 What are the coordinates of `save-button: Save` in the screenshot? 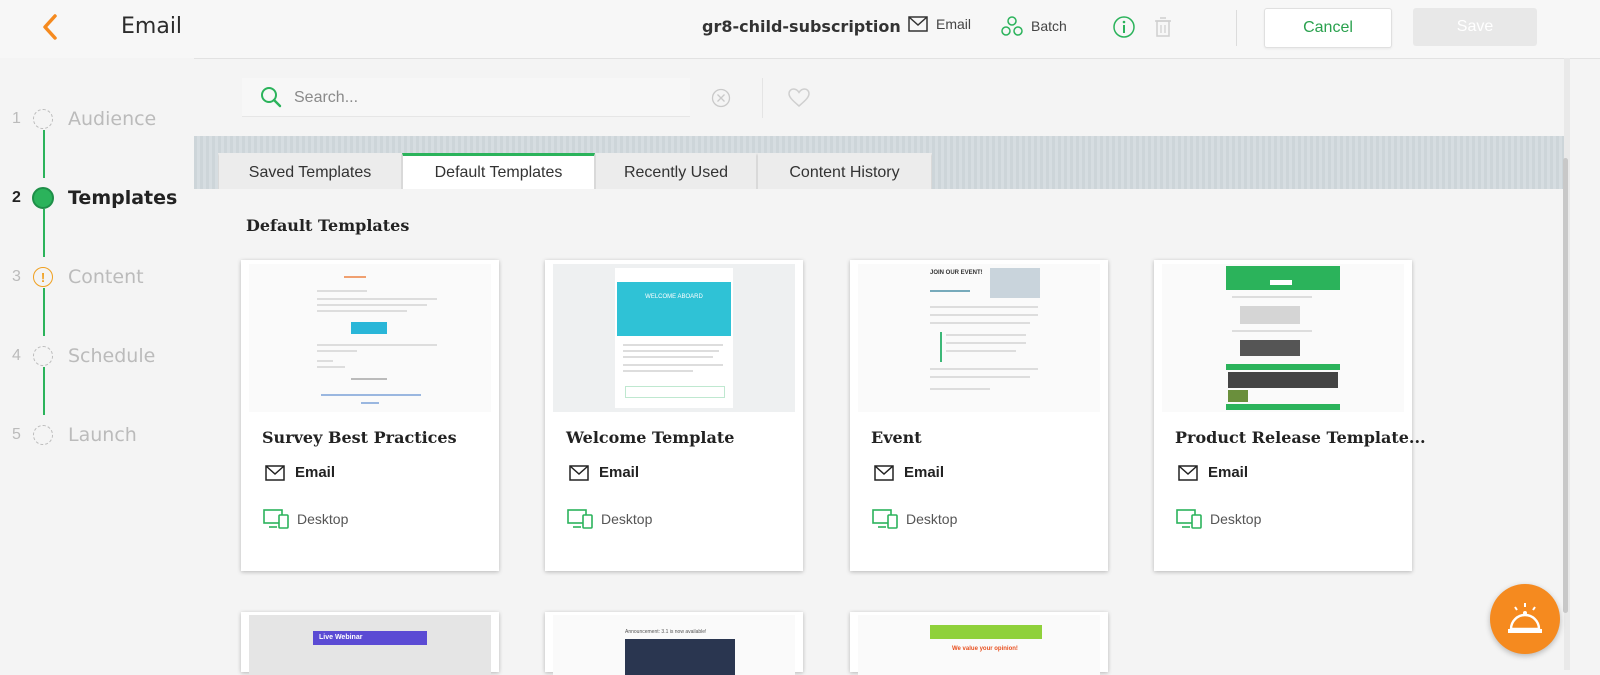 It's located at (1475, 27).